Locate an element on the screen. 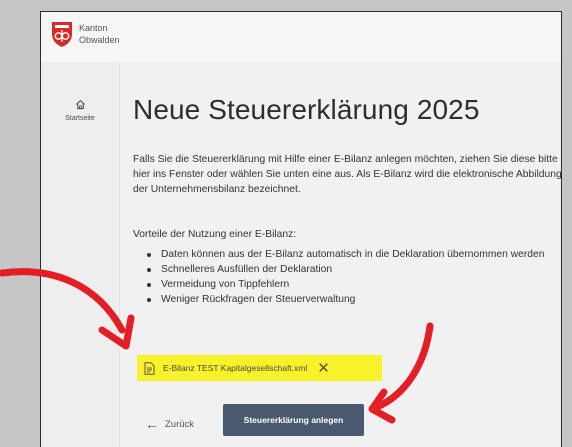 Image resolution: width=572 pixels, height=447 pixels. sidebar: Startseite is located at coordinates (80, 254).